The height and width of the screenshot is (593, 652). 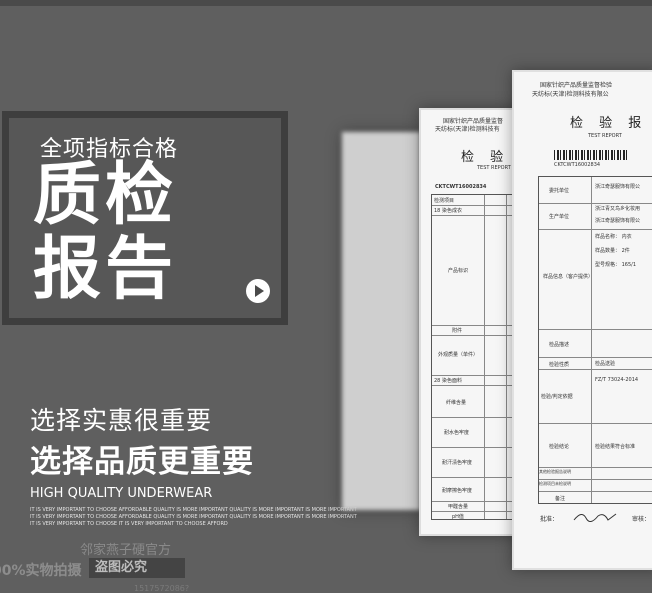 What do you see at coordinates (458, 355) in the screenshot?
I see `doc-row: 外观质量（单件）` at bounding box center [458, 355].